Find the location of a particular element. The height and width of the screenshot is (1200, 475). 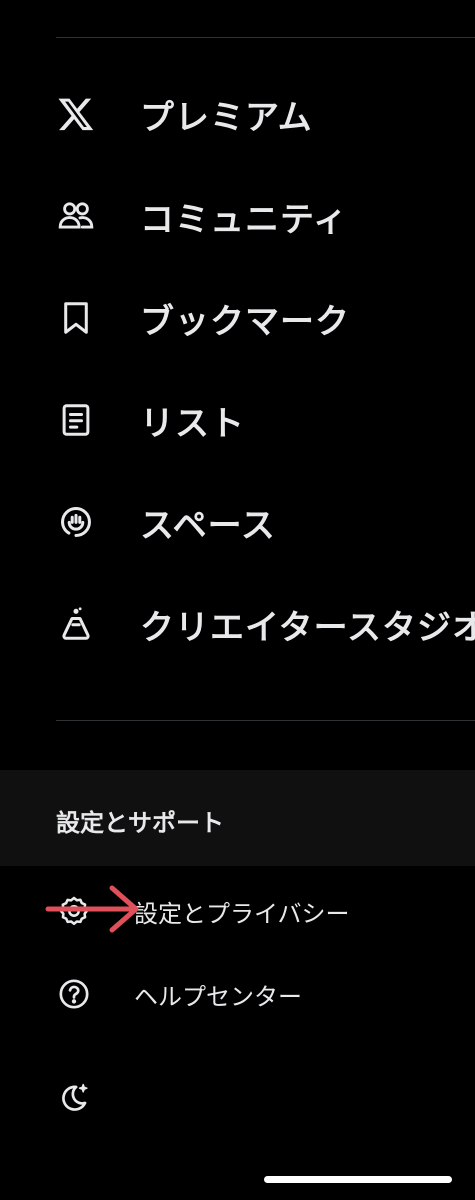

help-circle-icon is located at coordinates (74, 994).